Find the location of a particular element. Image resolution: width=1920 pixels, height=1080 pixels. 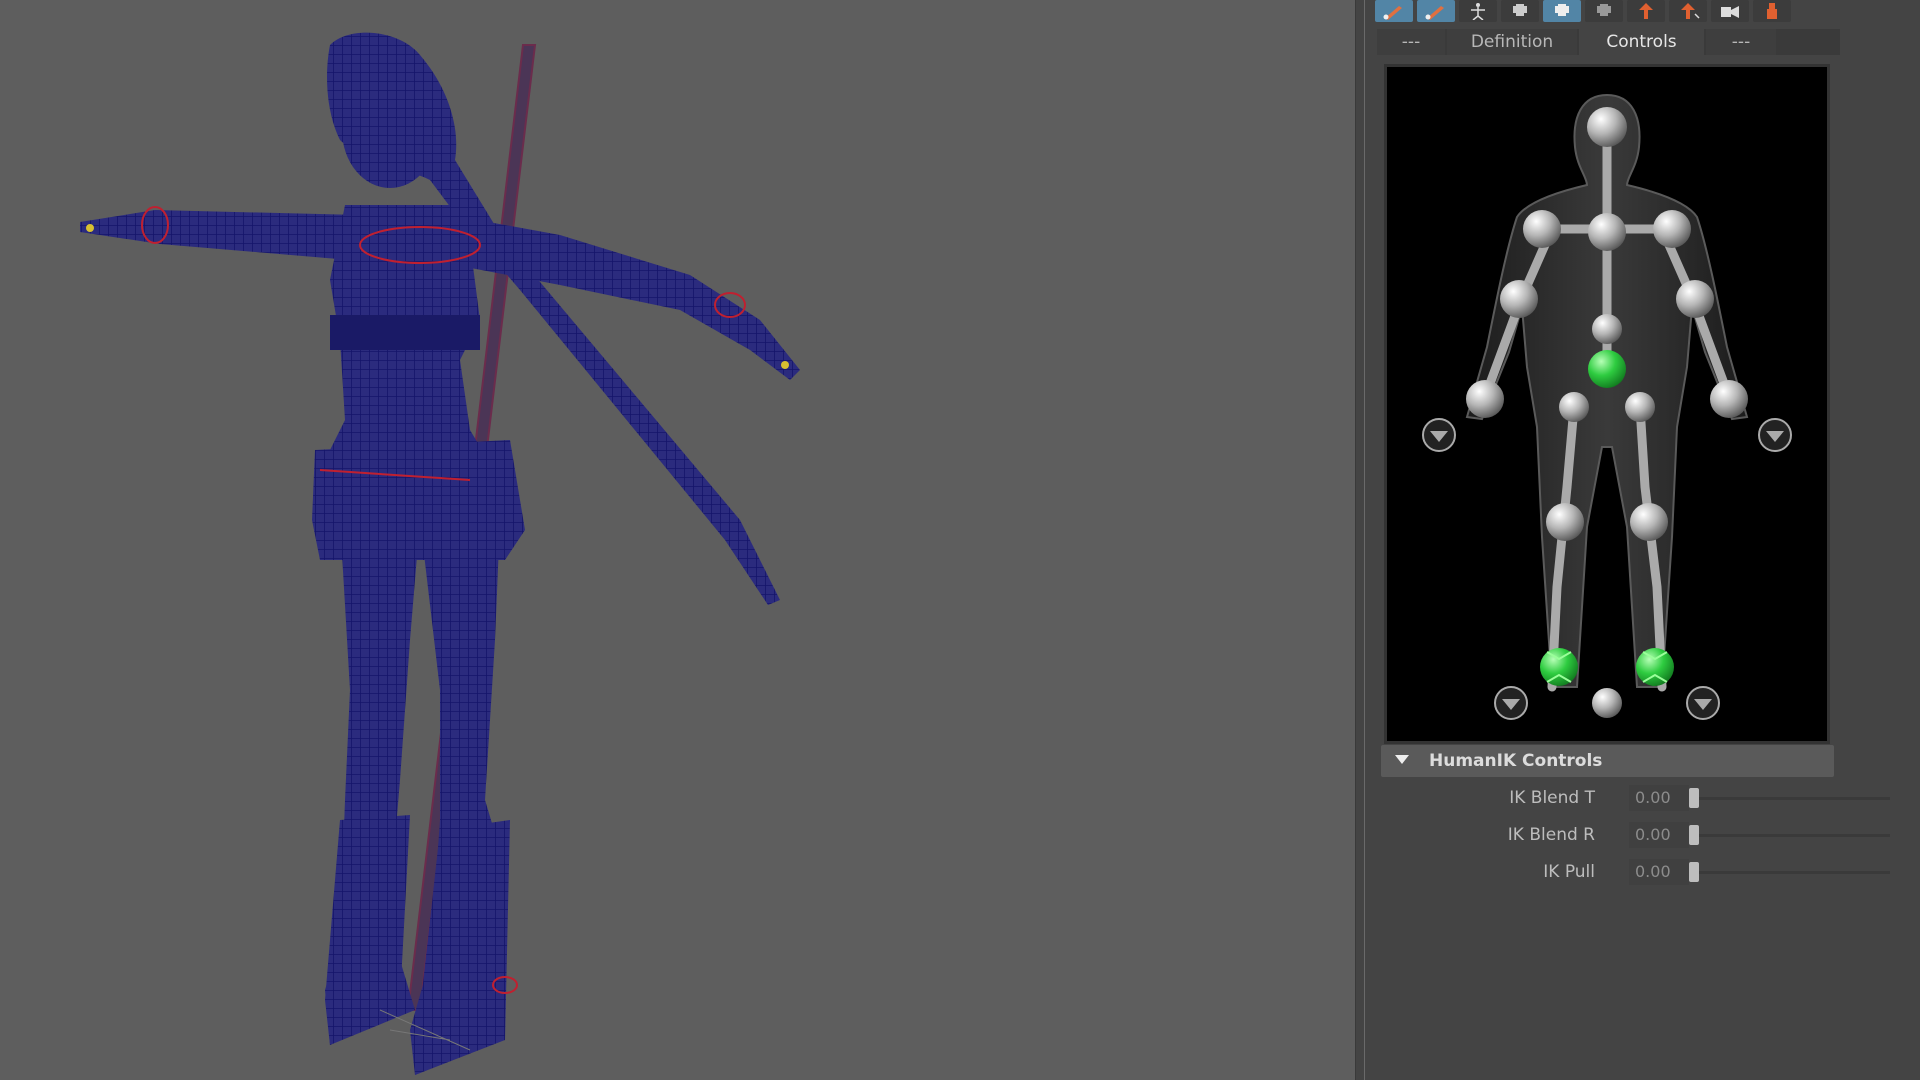

orange-figure-icon is located at coordinates (1646, 11).